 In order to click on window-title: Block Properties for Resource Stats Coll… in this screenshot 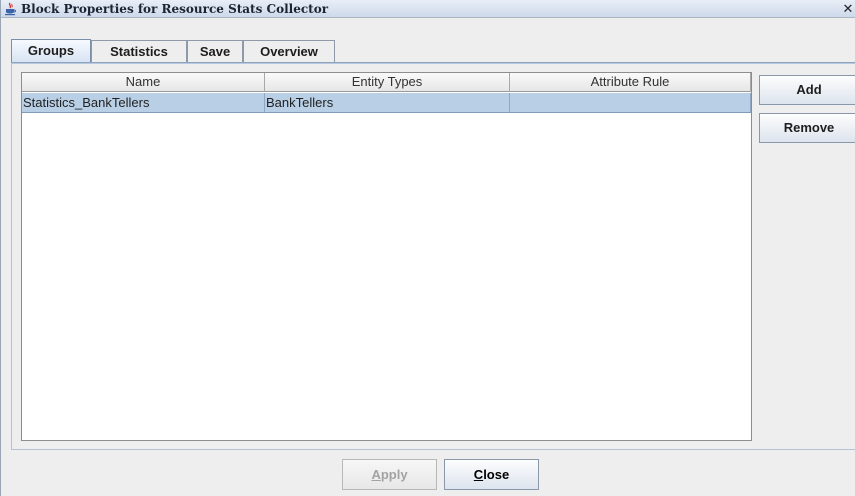, I will do `click(175, 9)`.